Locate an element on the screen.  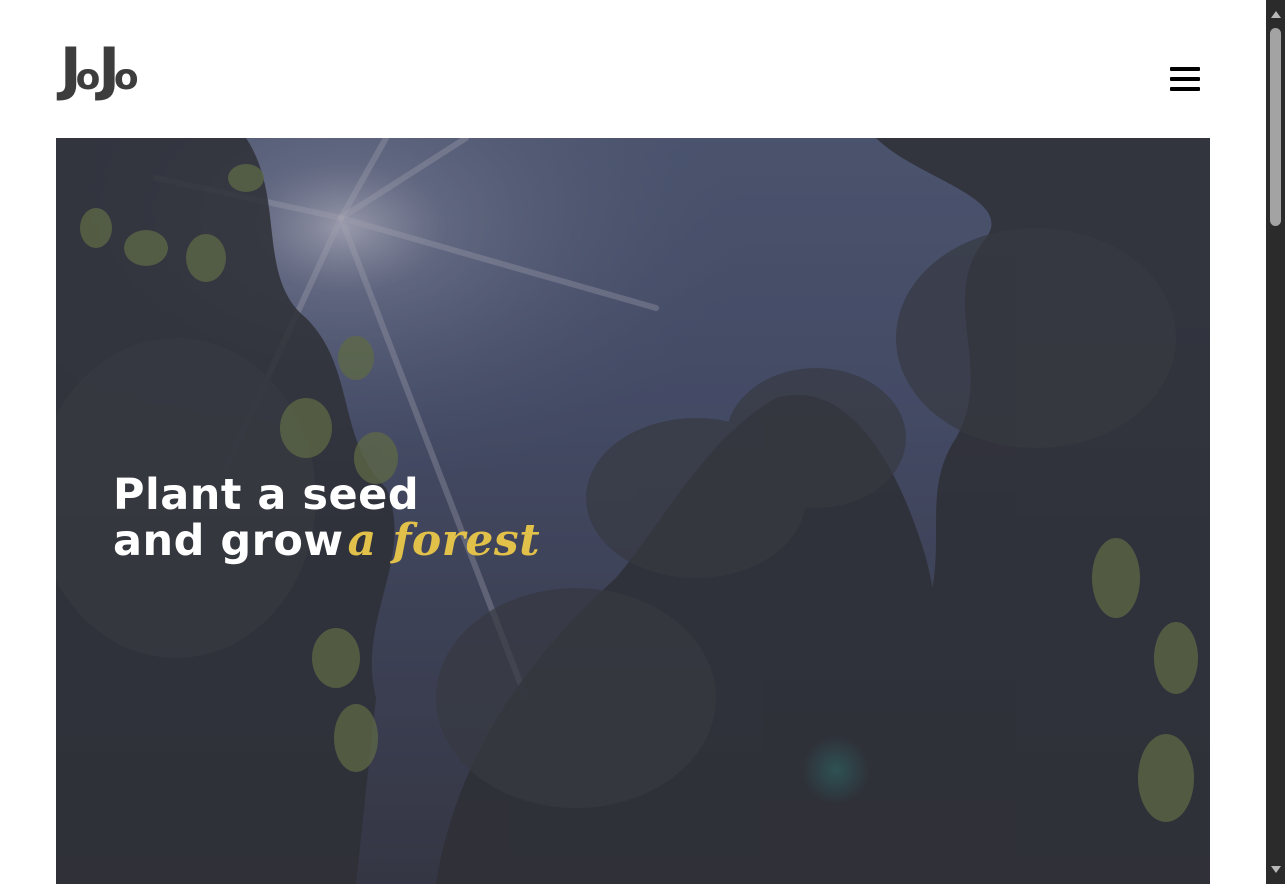
scrollbar-thumb is located at coordinates (1275, 127).